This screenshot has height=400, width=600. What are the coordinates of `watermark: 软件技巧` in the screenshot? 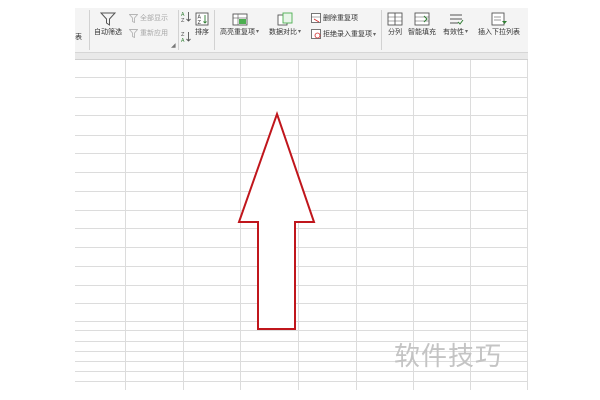 It's located at (448, 357).